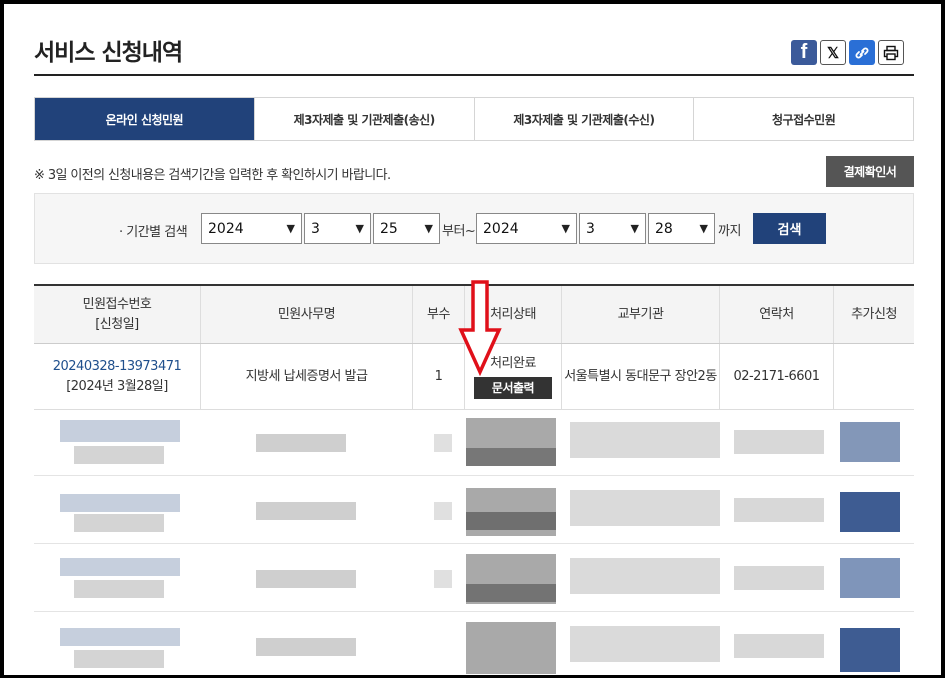 This screenshot has width=945, height=678. What do you see at coordinates (117, 304) in the screenshot?
I see `header-receipt-number: 민원접수번호` at bounding box center [117, 304].